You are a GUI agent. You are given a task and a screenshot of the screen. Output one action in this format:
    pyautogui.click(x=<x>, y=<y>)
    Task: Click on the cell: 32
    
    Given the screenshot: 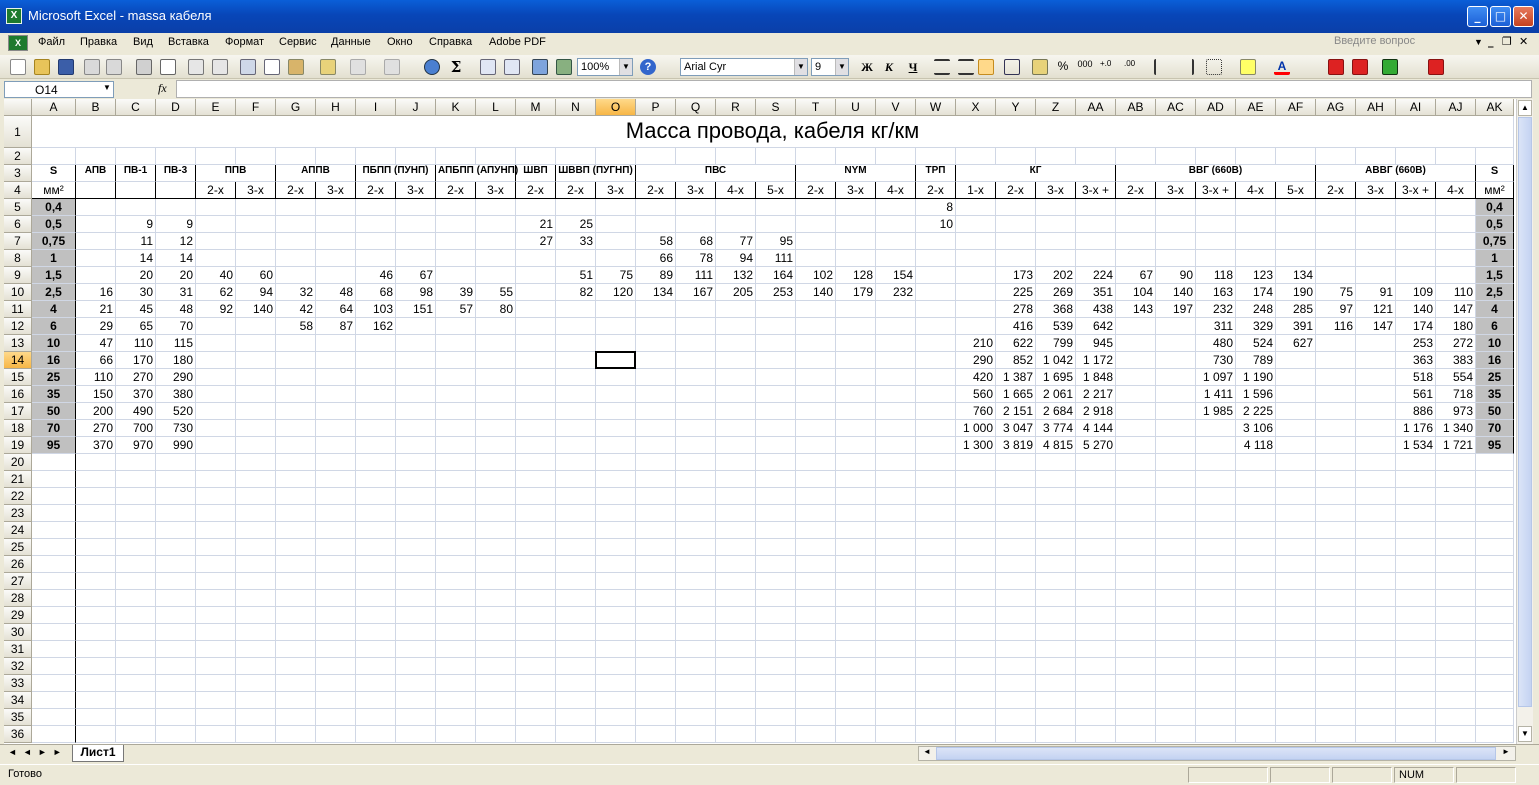 What is the action you would take?
    pyautogui.click(x=296, y=292)
    